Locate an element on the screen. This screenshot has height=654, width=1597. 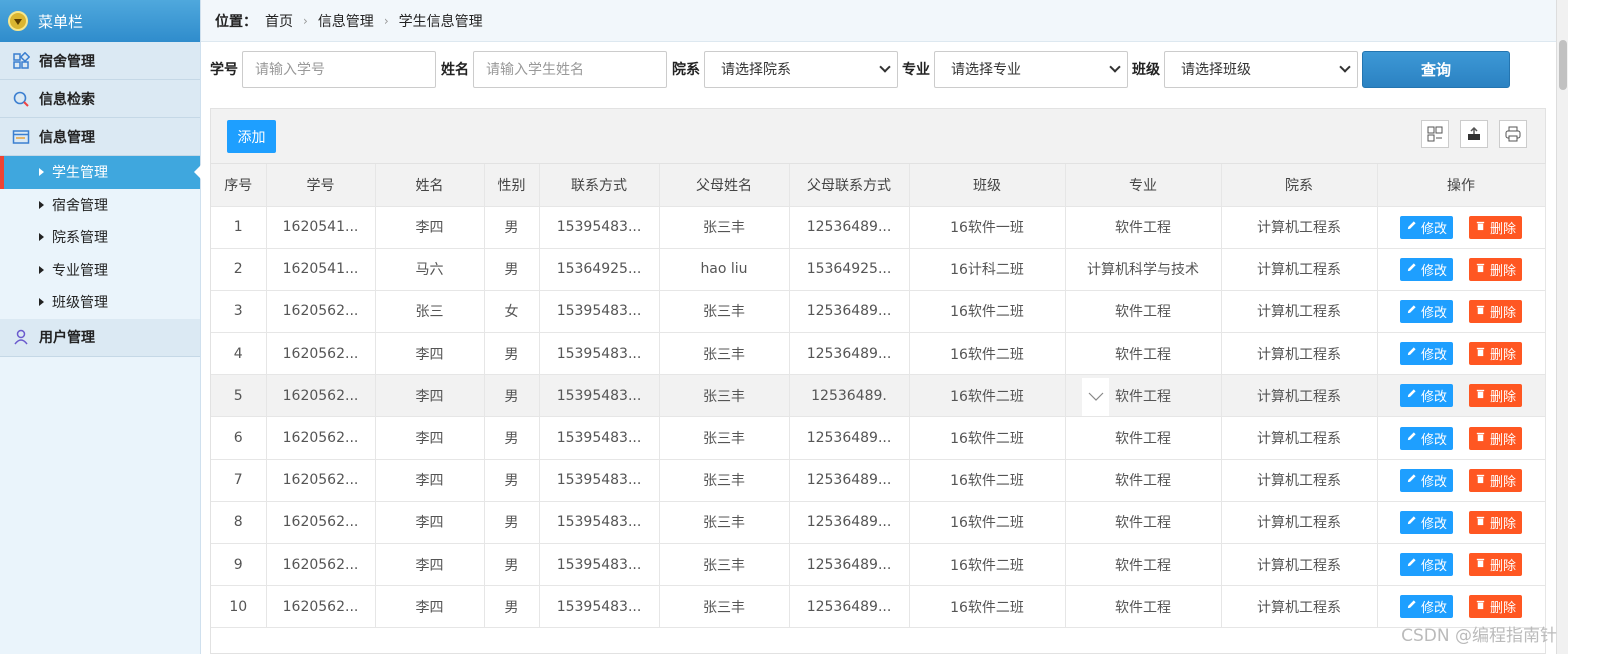
table-header-row: 序号 学号 姓名 性别 联系方式 父母姓名 父母联系方式 班级 专业 院系 操作 is located at coordinates (878, 185).